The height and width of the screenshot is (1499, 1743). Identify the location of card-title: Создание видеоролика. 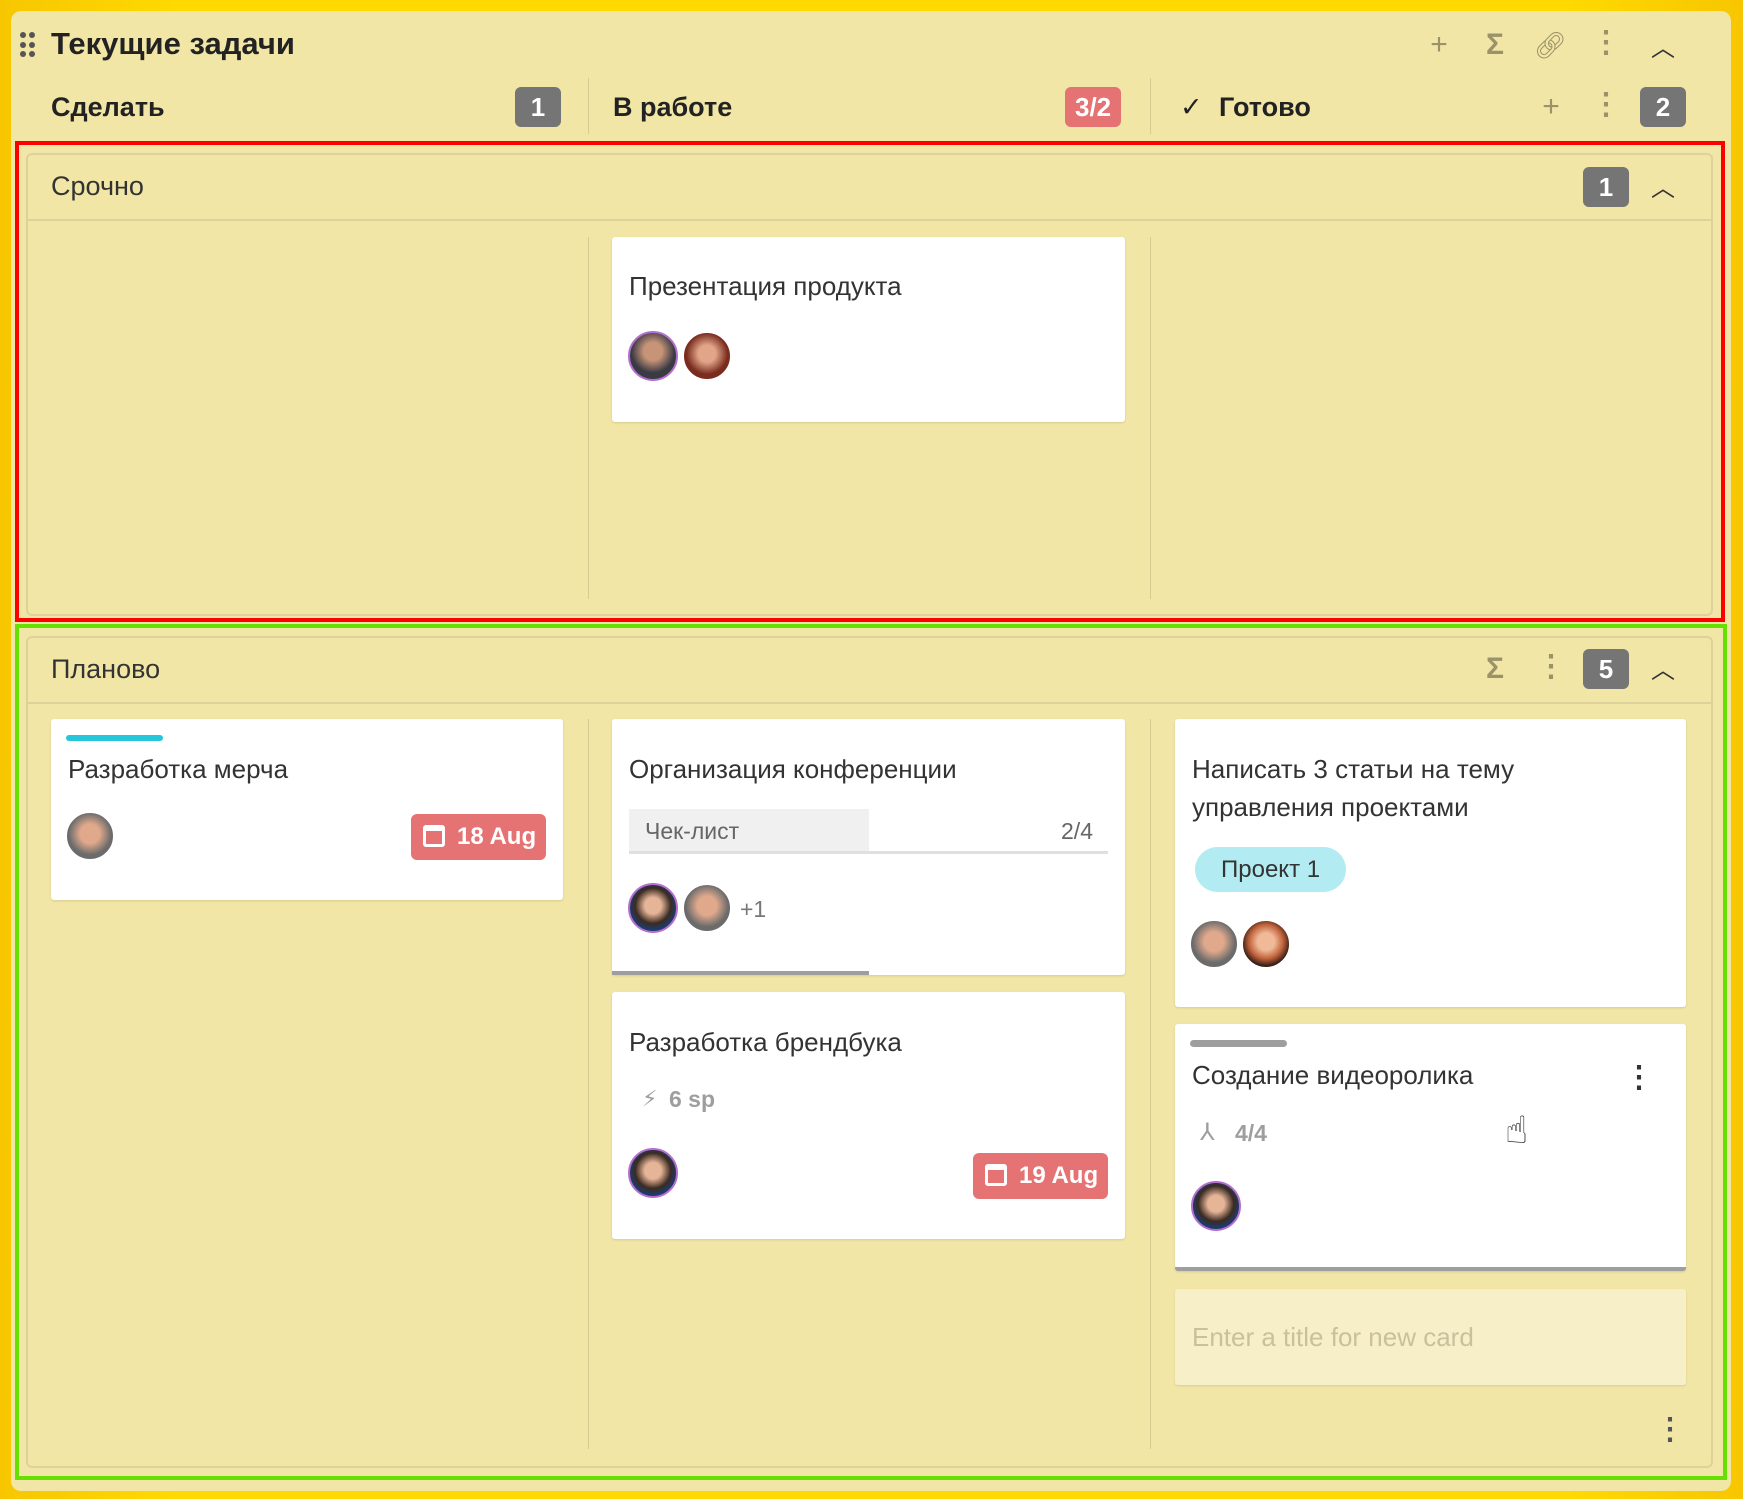
(1333, 1075).